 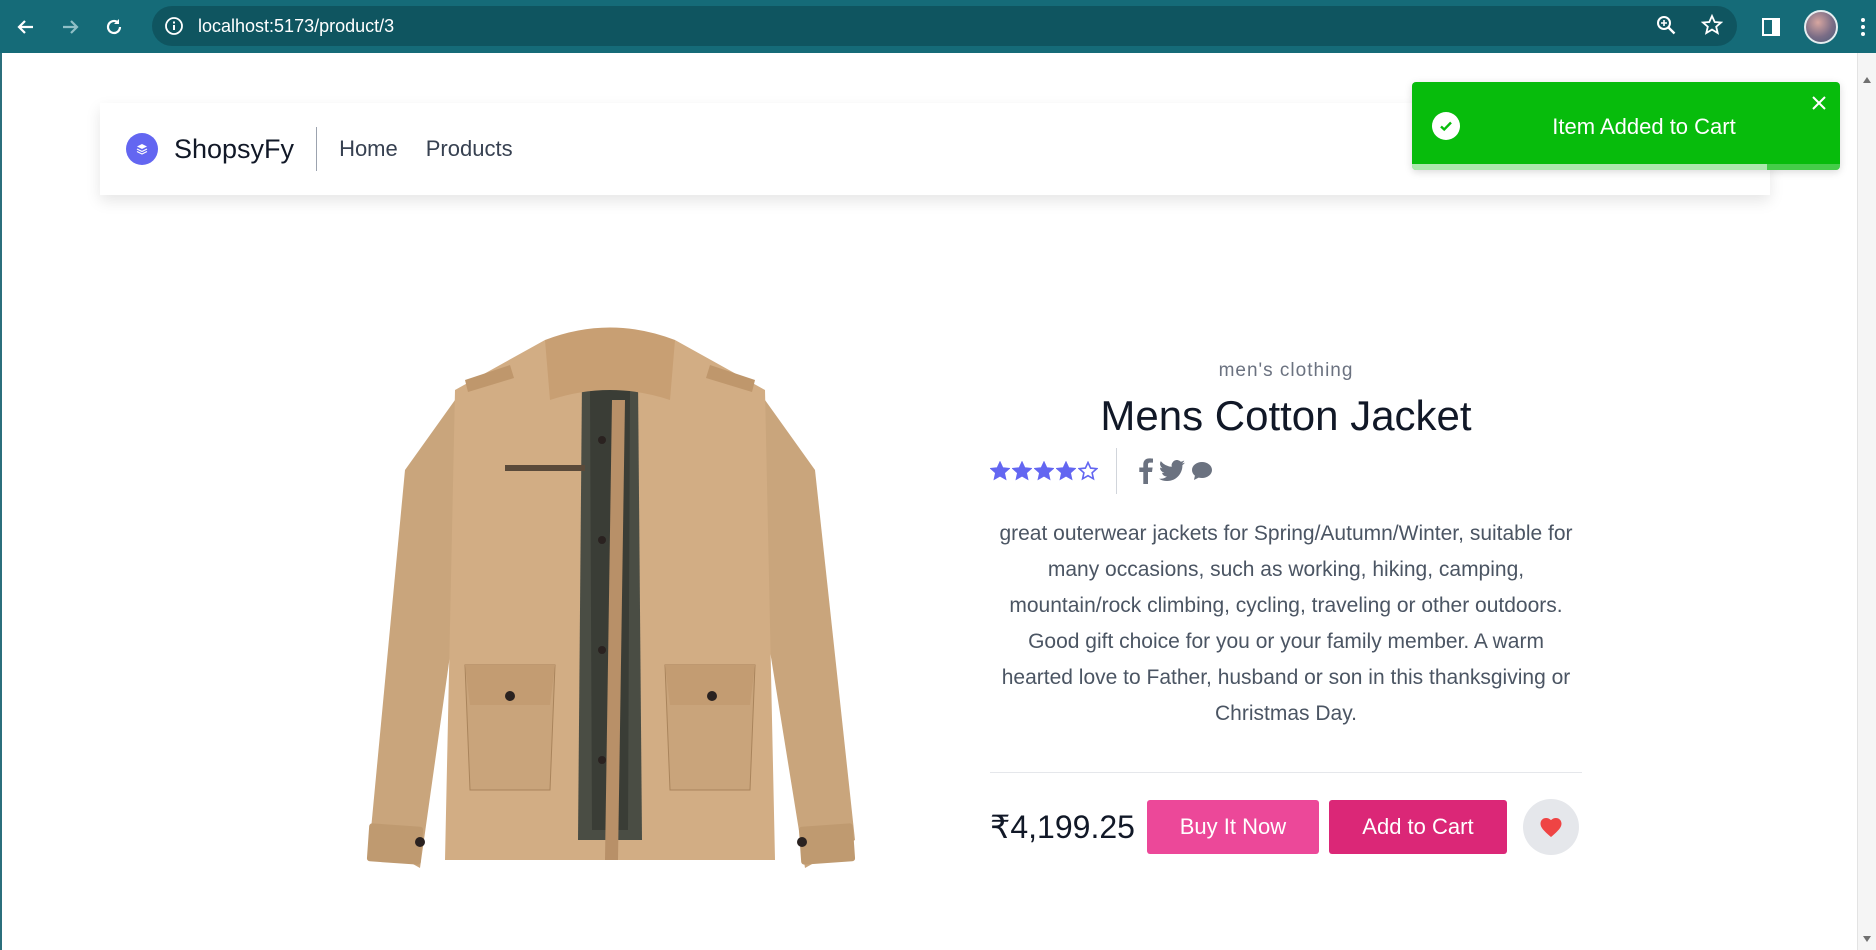 I want to click on purchase-row: ₹4,199.25 Buy It Now Add to Cart, so click(x=1286, y=827).